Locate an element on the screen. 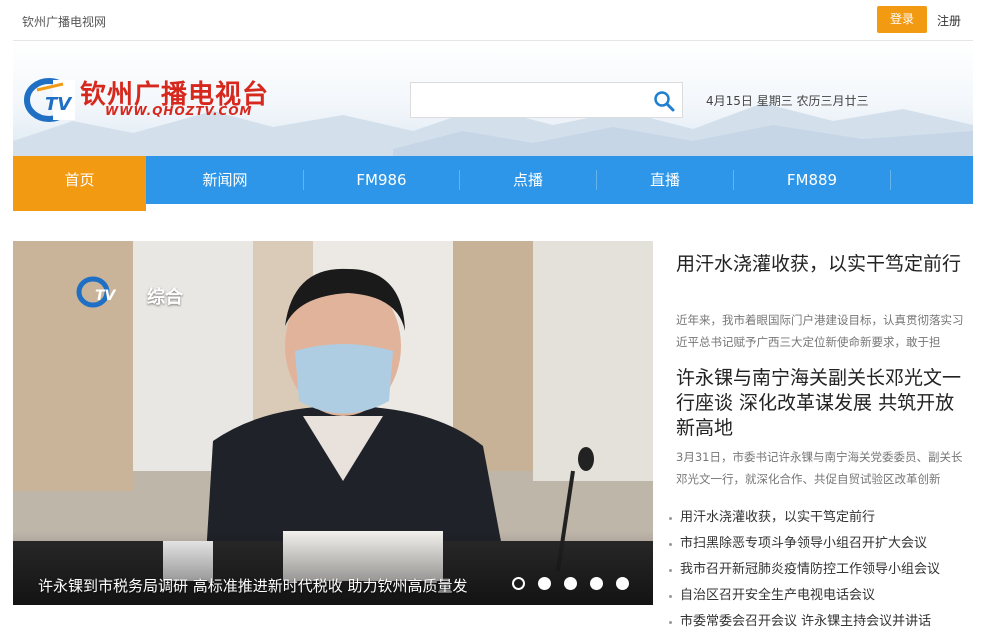  slide-caption: 许永锞到市税务局调研 高标准推进新时代税收 助力钦州高质量发 is located at coordinates (253, 585).